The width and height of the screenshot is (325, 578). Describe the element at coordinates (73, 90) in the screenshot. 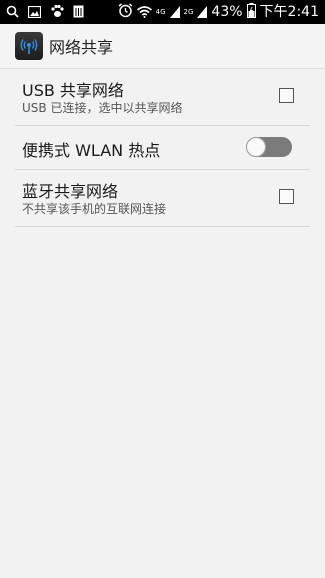

I see `usb-tethering-title: USB 共享网络` at that location.